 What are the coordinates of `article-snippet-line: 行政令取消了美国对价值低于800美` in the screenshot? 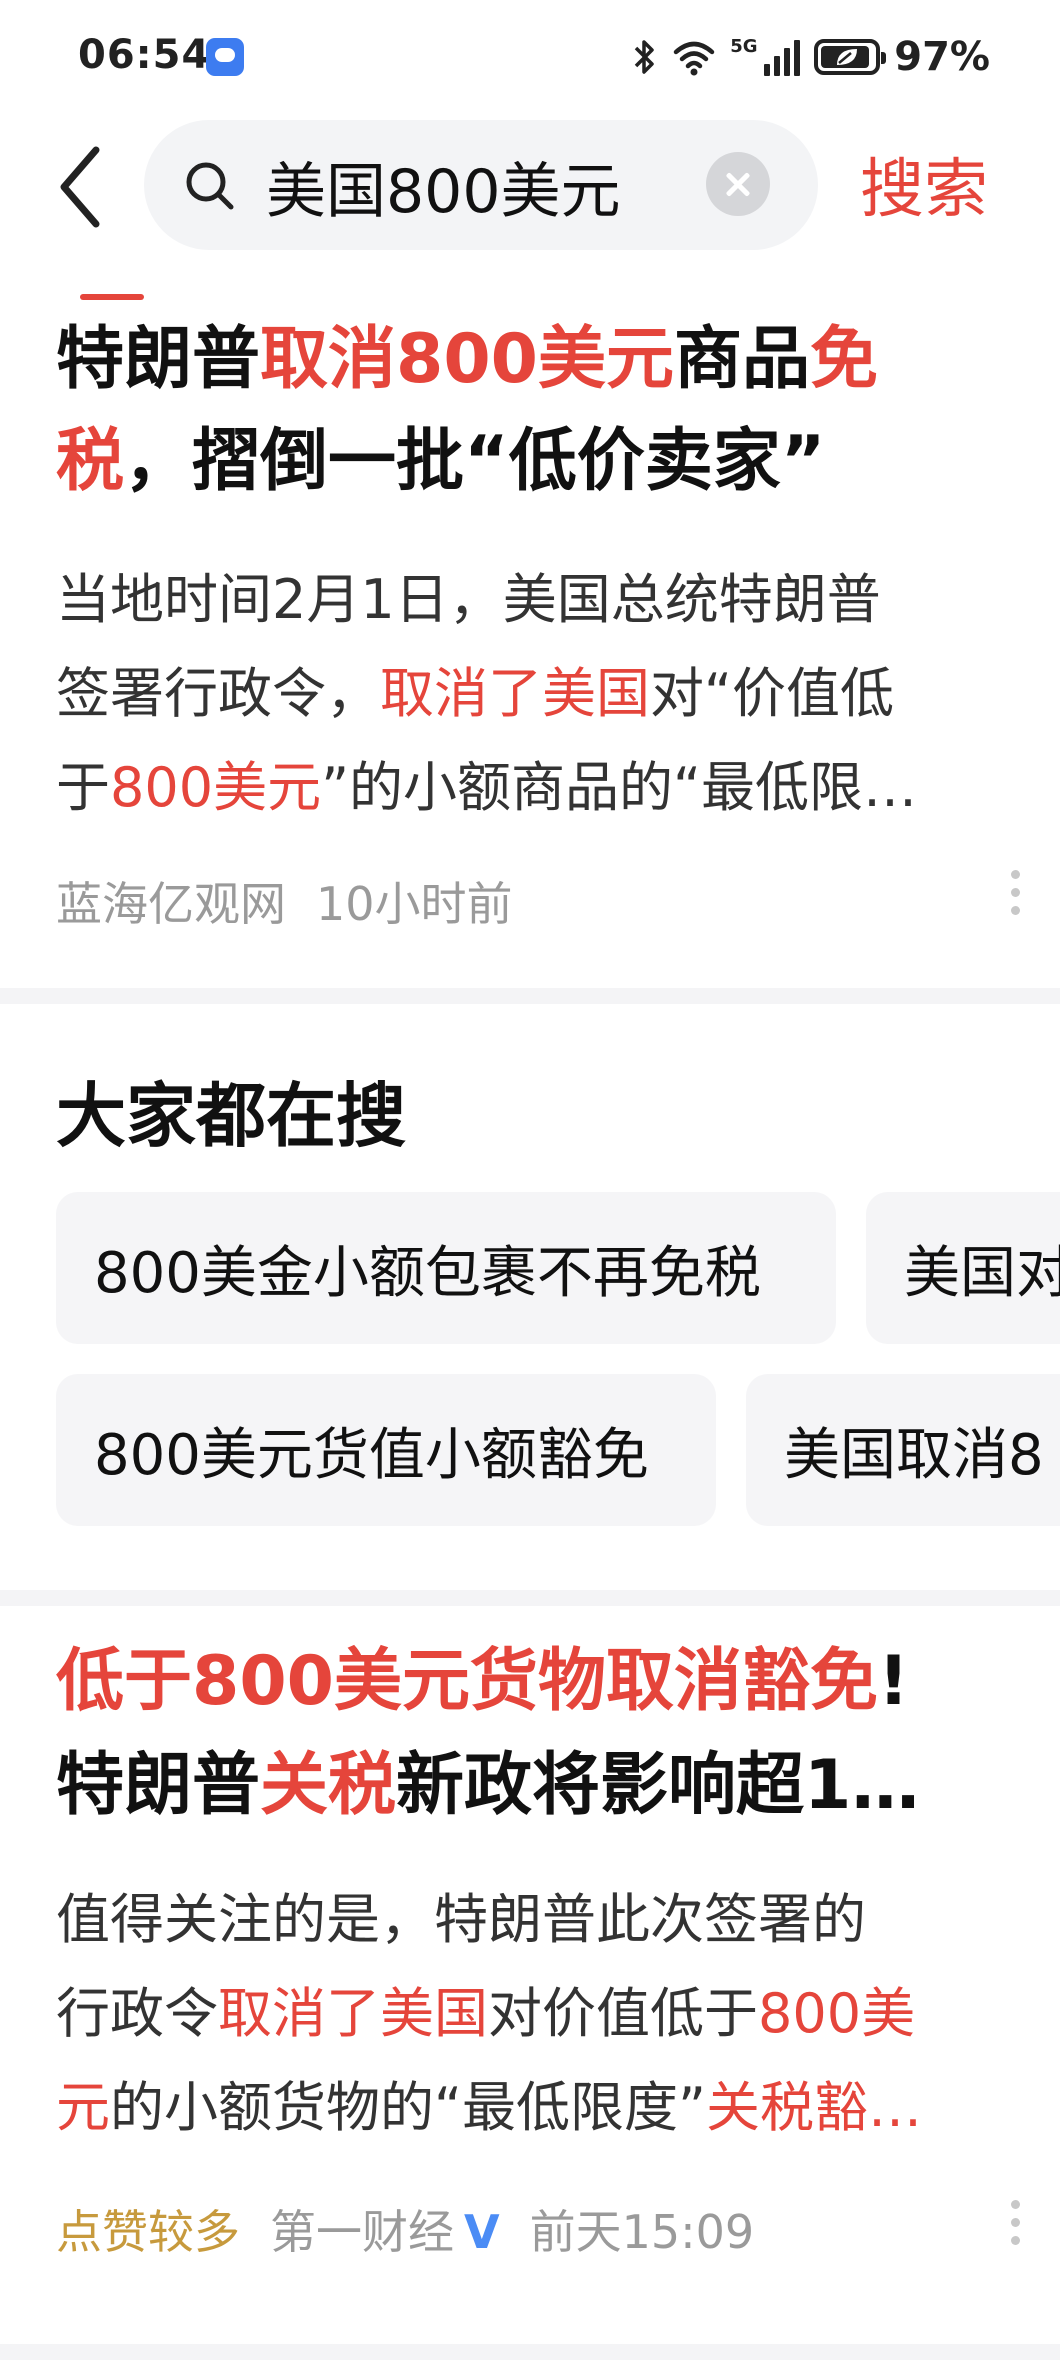 It's located at (485, 2014).